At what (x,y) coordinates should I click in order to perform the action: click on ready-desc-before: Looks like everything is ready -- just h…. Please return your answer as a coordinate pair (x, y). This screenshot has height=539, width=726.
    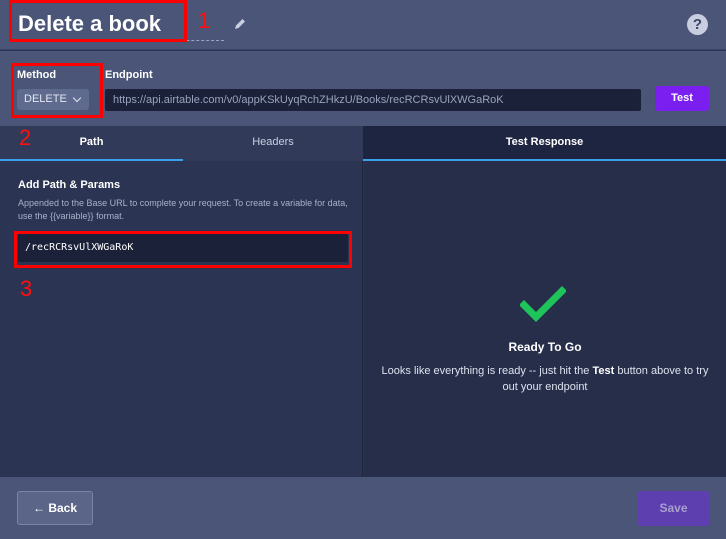
    Looking at the image, I should click on (487, 371).